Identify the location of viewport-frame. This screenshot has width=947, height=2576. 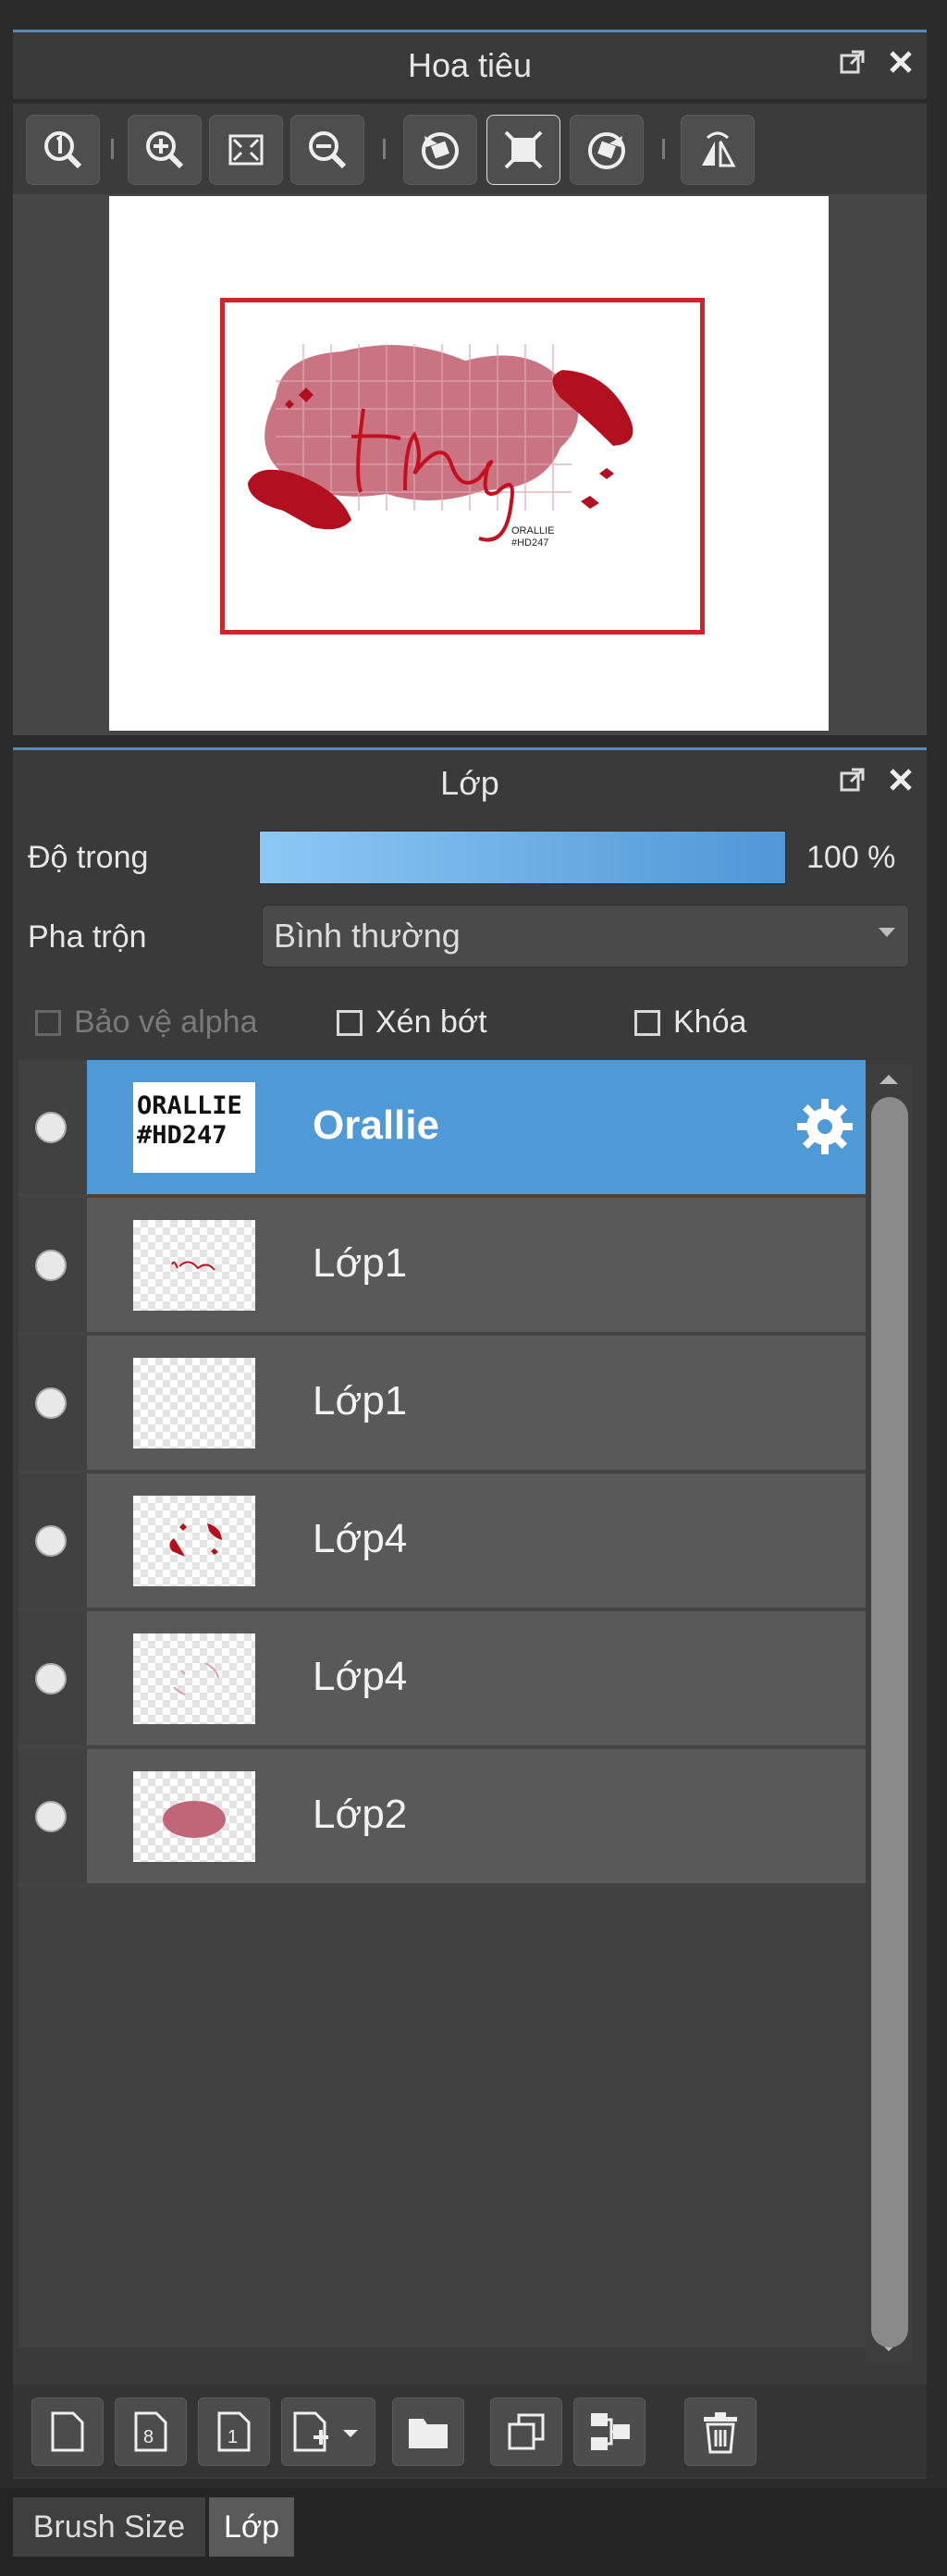
(462, 466).